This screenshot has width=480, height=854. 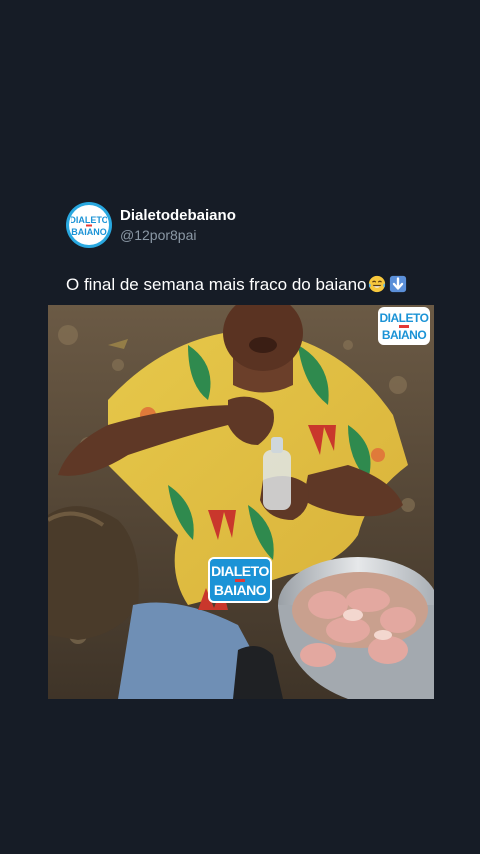 I want to click on post-text: O final de semana mais fraco do baiano, so click(x=216, y=284).